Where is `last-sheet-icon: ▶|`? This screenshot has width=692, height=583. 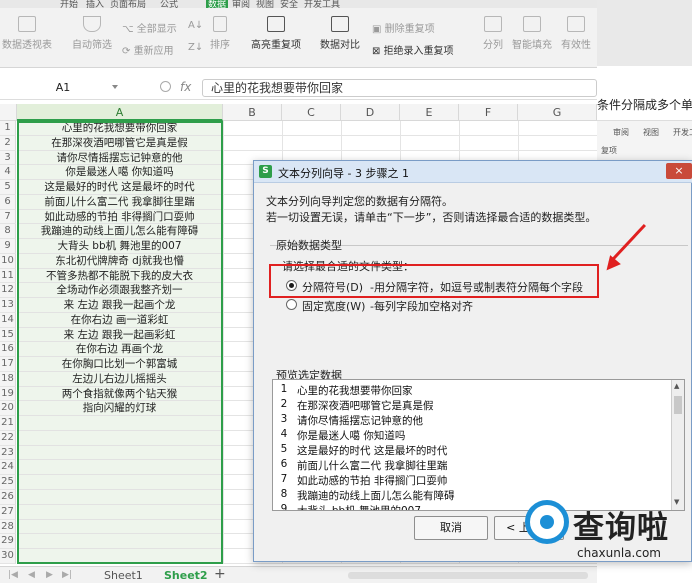
last-sheet-icon: ▶| is located at coordinates (67, 575).